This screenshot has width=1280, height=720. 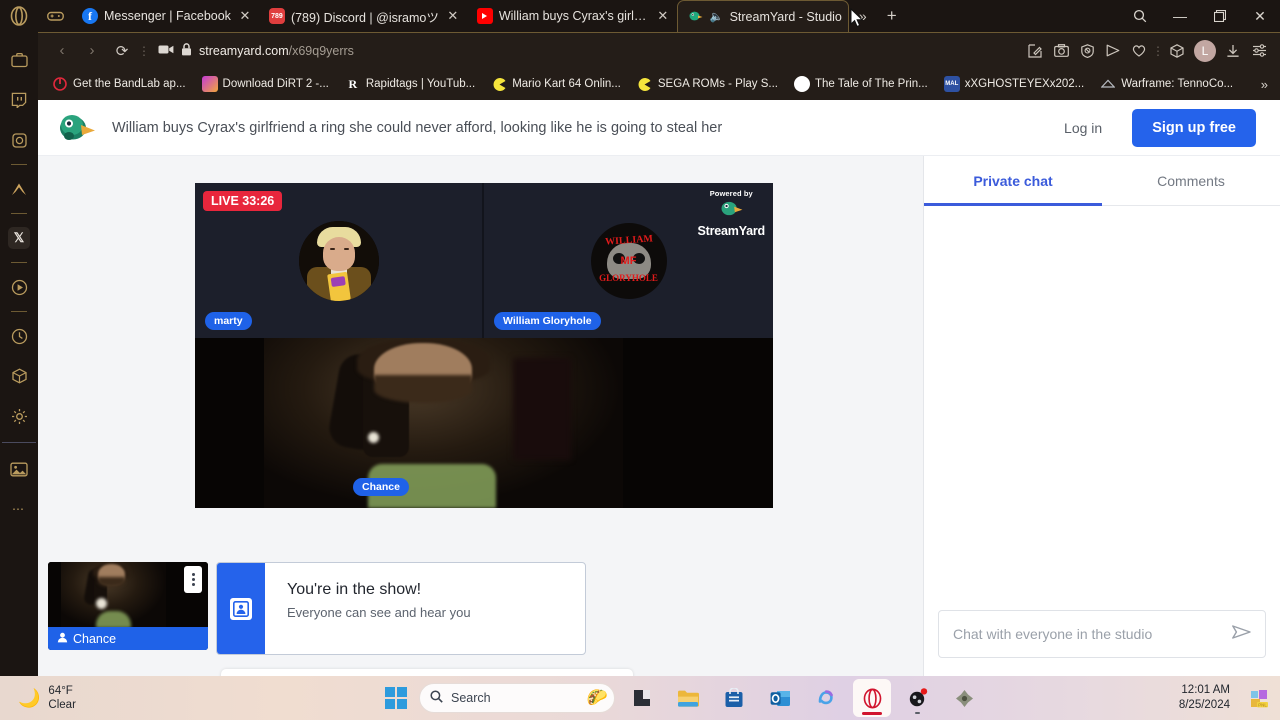 I want to click on sidebar-divider, so click(x=19, y=442).